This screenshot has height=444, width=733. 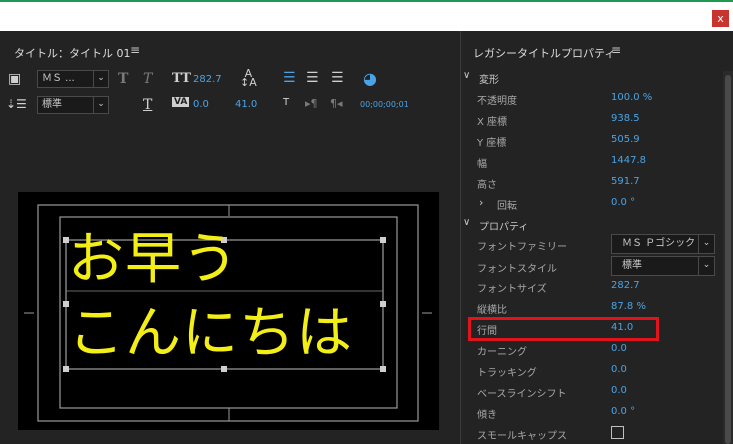 I want to click on prop-row-font-size: フォントサイズ 282.7, so click(x=592, y=286).